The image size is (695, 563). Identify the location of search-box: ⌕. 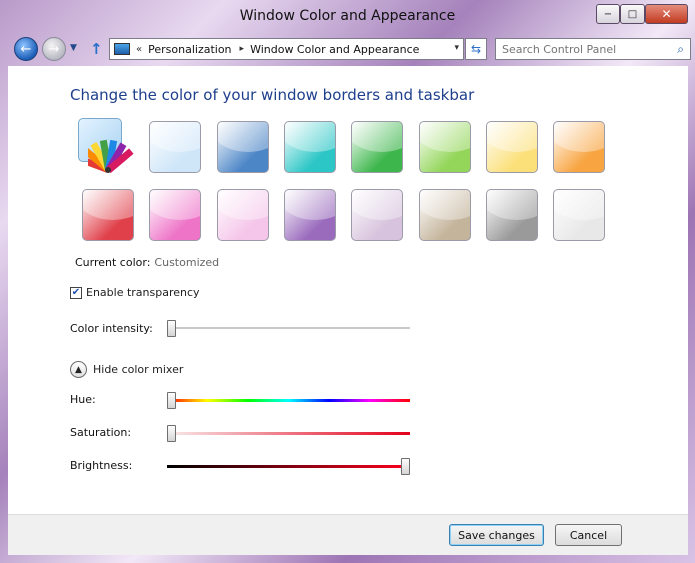
(593, 49).